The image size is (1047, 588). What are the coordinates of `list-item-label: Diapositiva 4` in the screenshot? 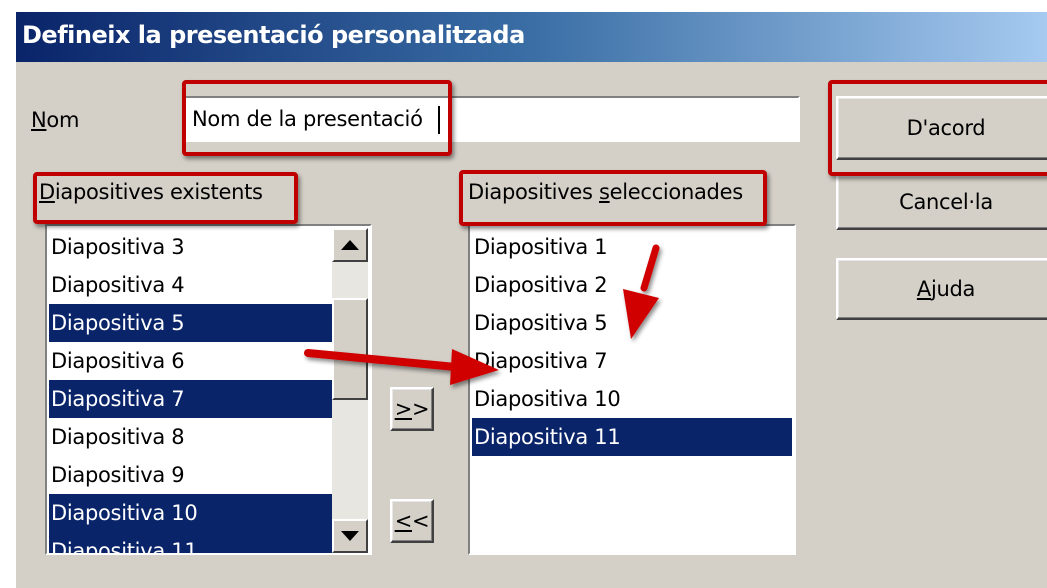 It's located at (118, 285).